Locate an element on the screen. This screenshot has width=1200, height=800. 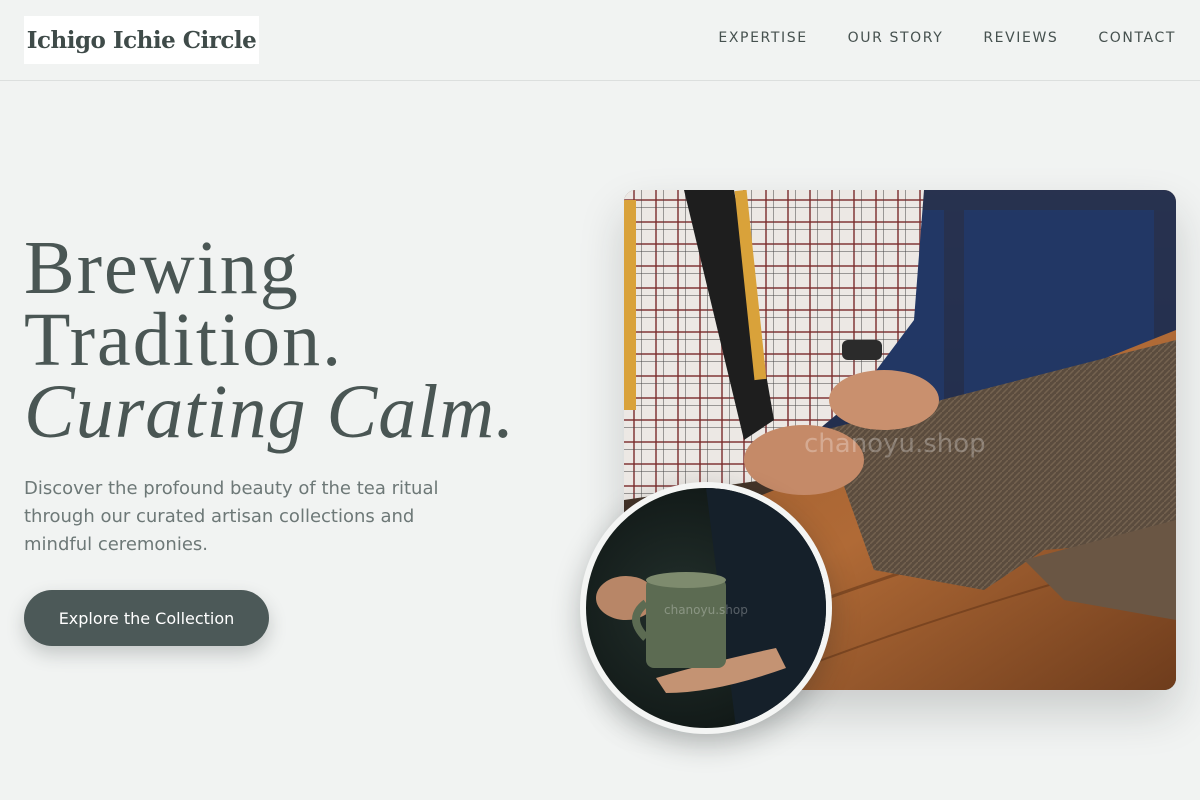
explore-collection-button: Explore the Collection is located at coordinates (146, 618).